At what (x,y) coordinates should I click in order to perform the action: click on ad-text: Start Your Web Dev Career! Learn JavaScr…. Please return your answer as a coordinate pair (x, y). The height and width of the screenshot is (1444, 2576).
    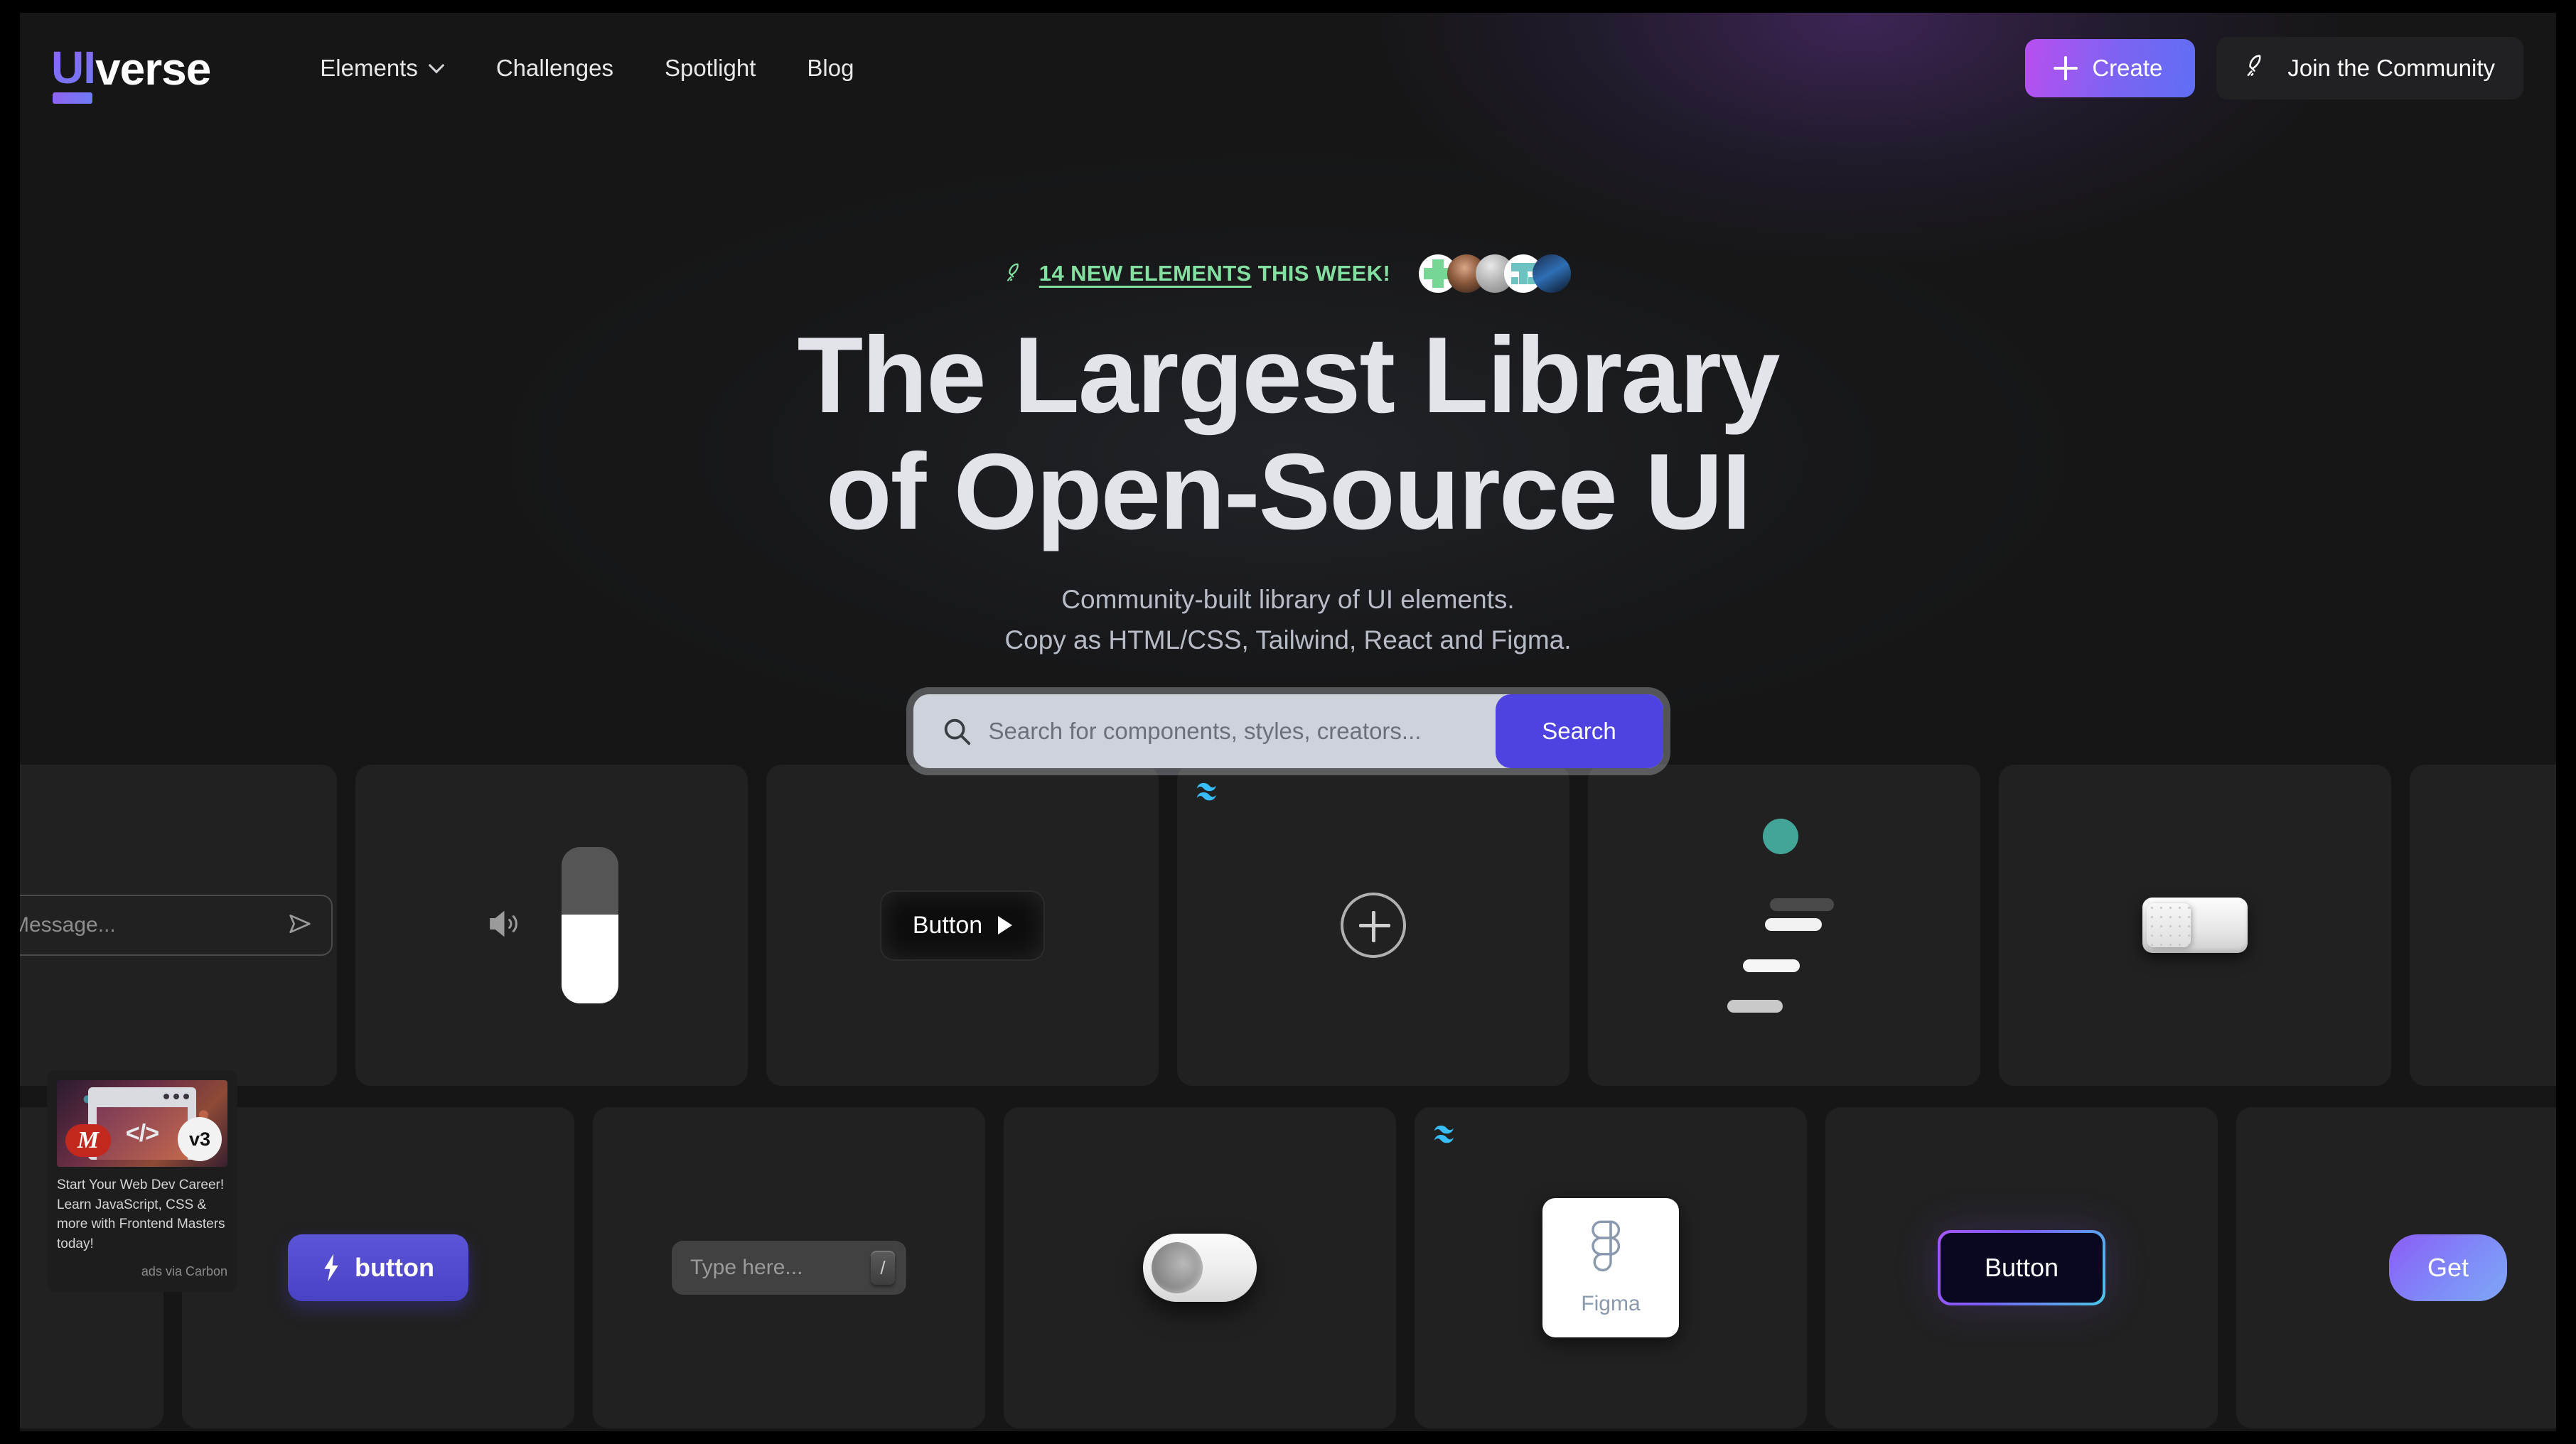
    Looking at the image, I should click on (142, 1214).